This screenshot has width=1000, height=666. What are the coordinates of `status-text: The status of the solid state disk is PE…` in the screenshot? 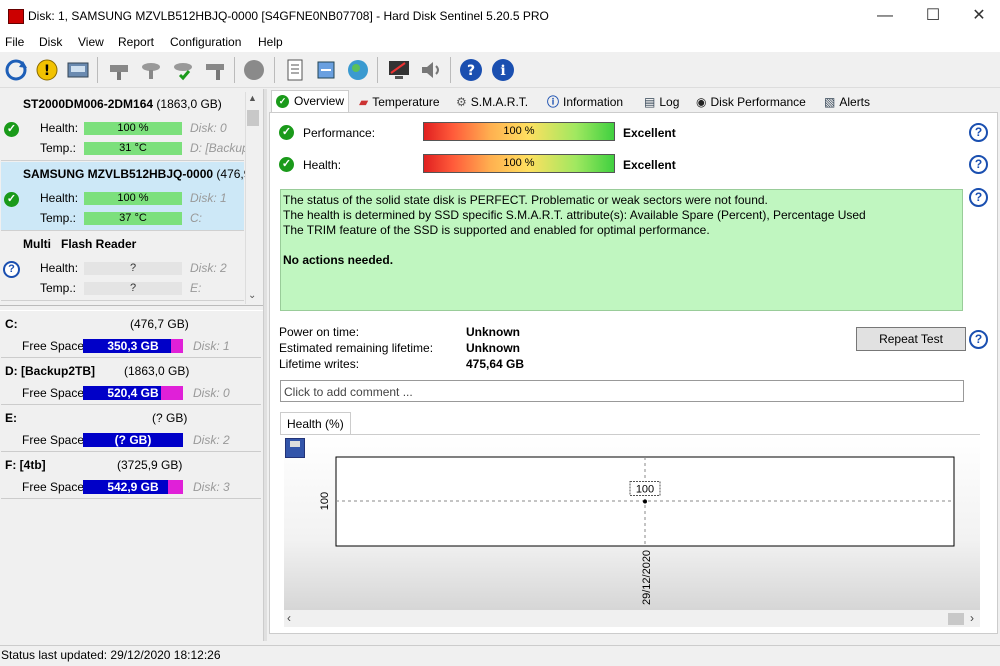 It's located at (525, 200).